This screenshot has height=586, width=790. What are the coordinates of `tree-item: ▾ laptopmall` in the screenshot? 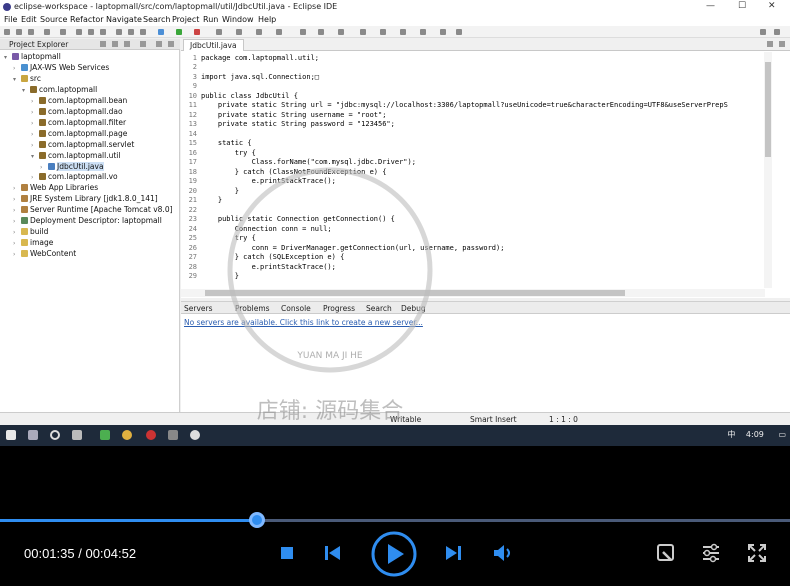 It's located at (32, 57).